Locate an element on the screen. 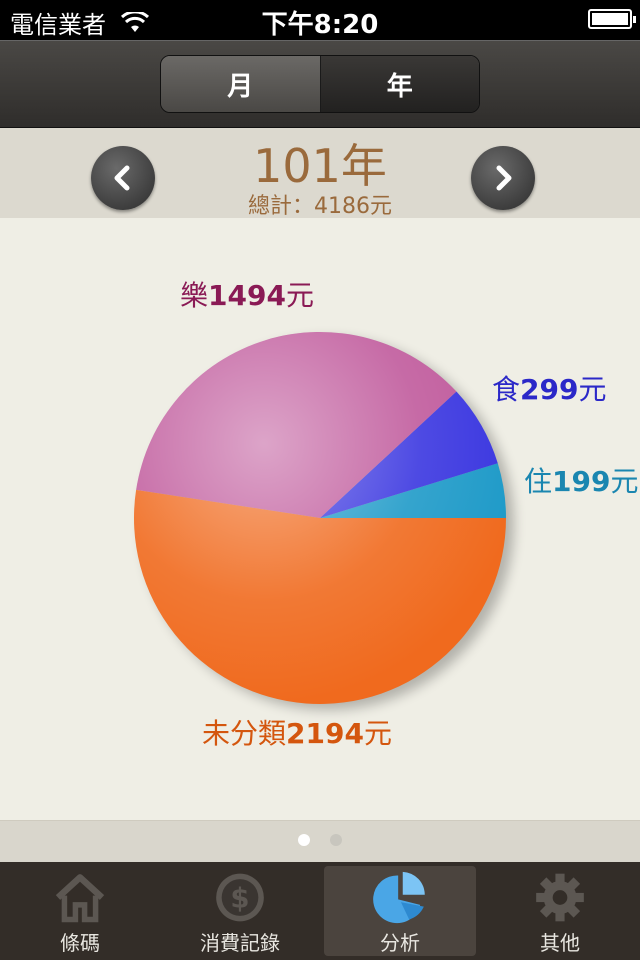  status-time: 下午8:20 is located at coordinates (320, 25).